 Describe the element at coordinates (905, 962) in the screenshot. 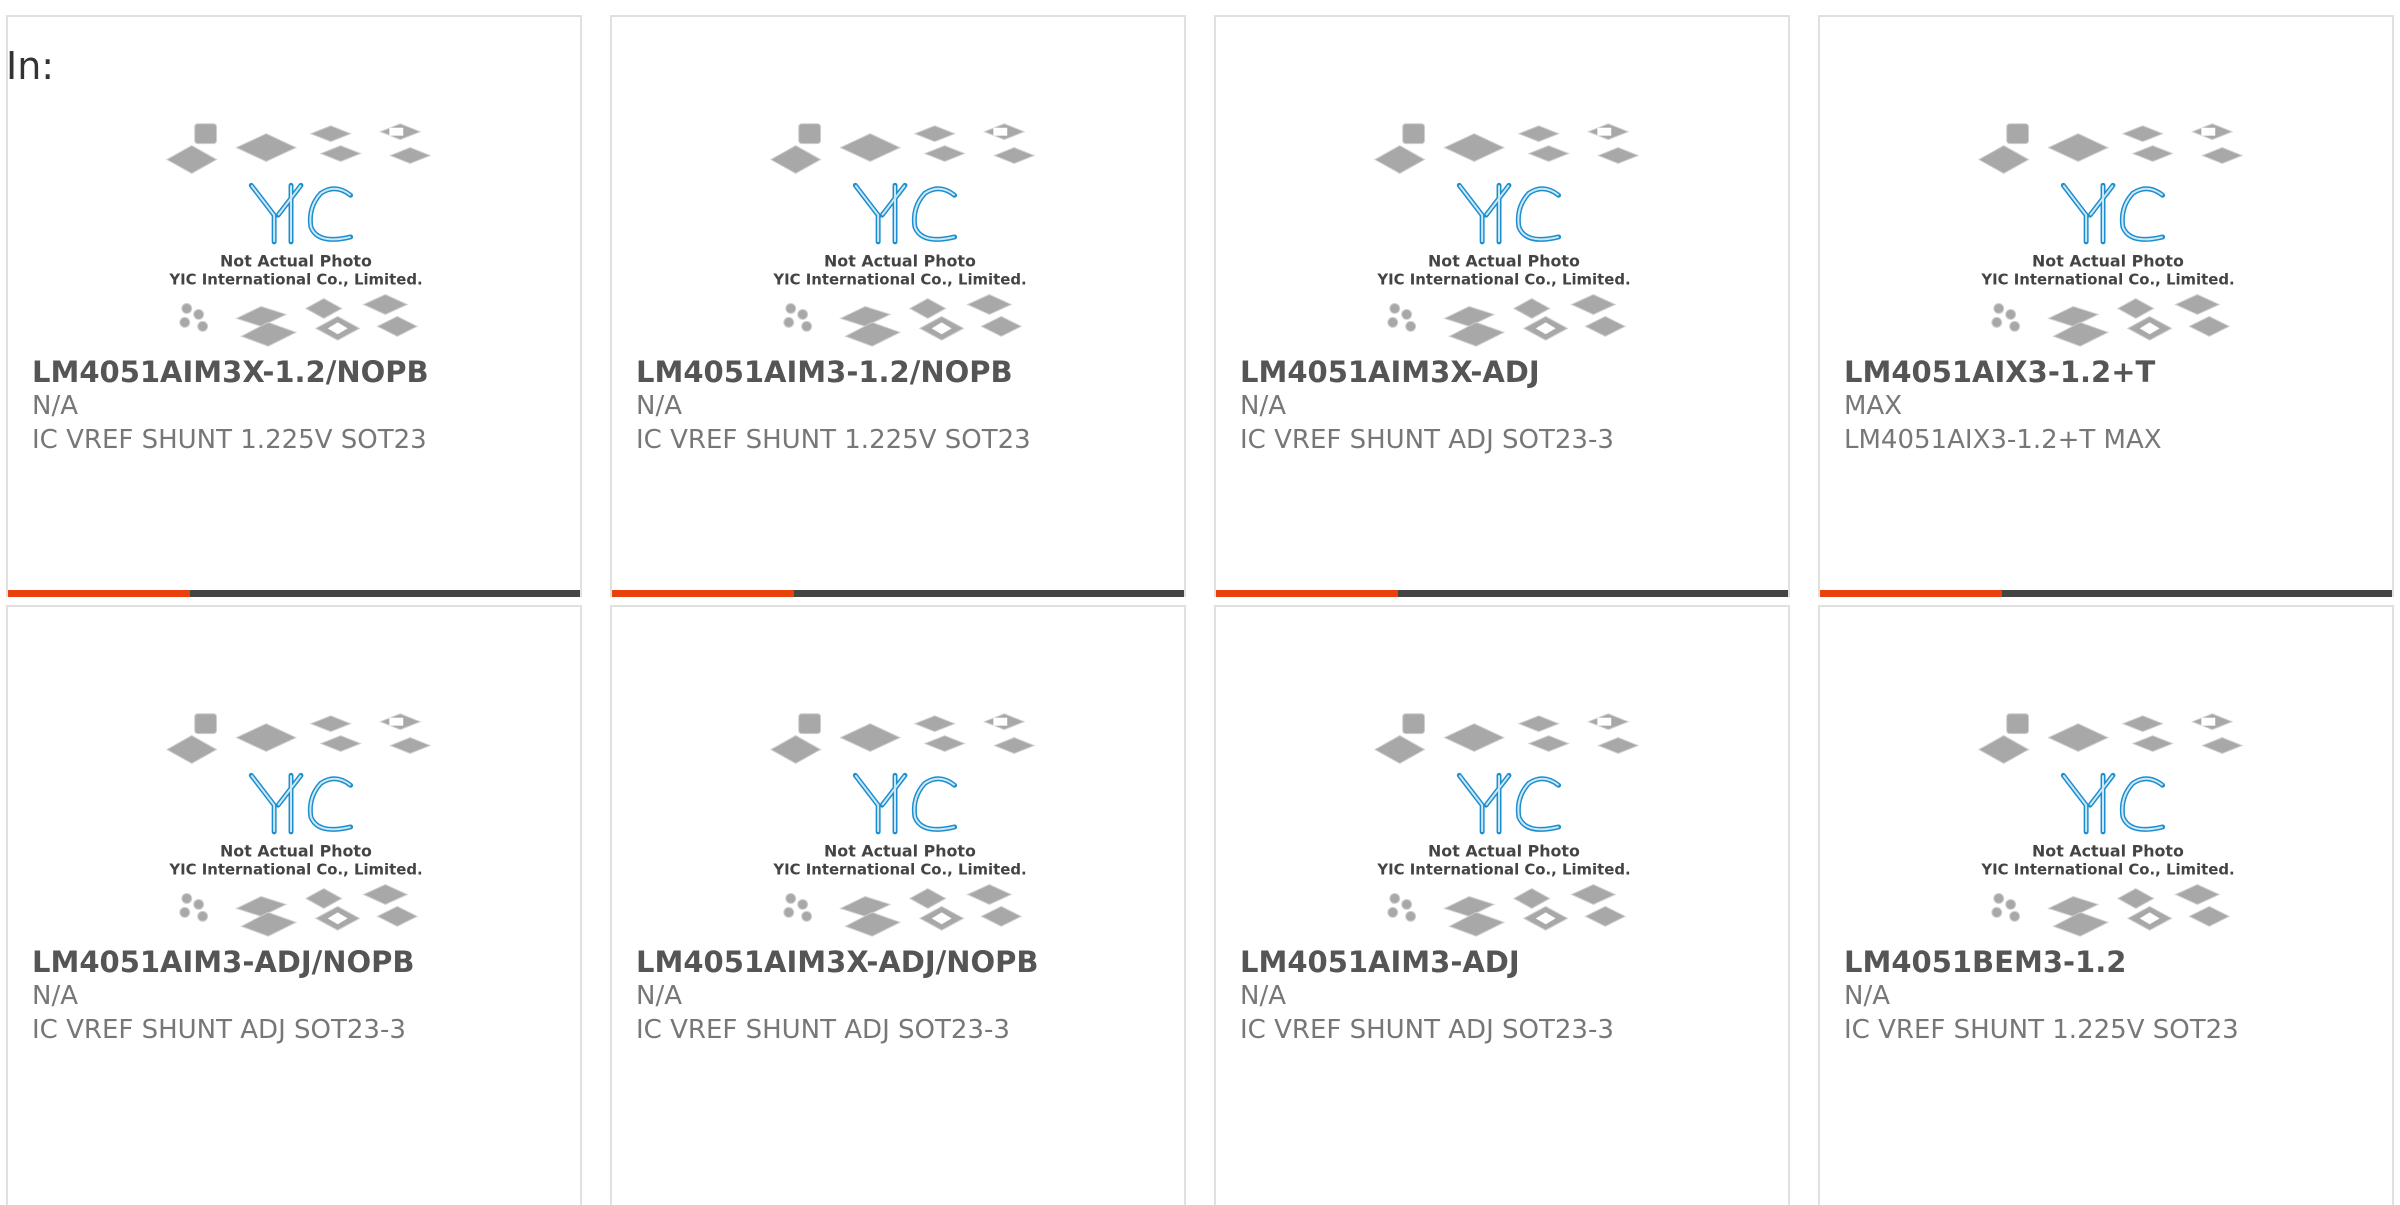

I see `part-number-link: LM4051AIM3X-ADJ/NOPB` at that location.